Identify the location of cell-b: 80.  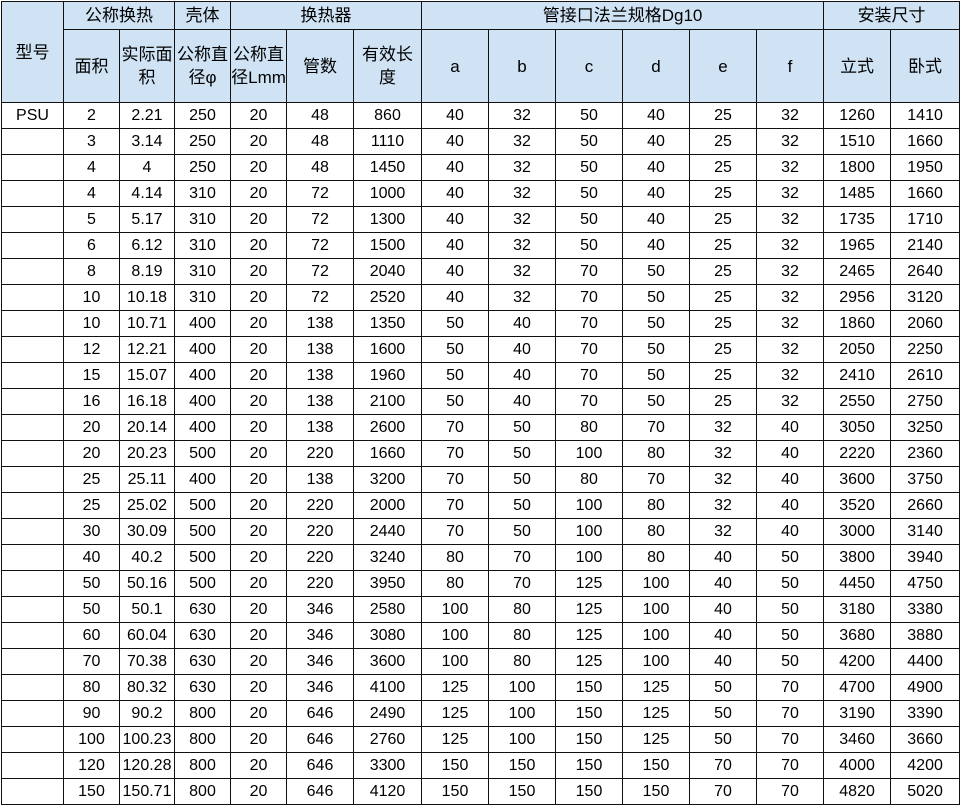
(522, 609).